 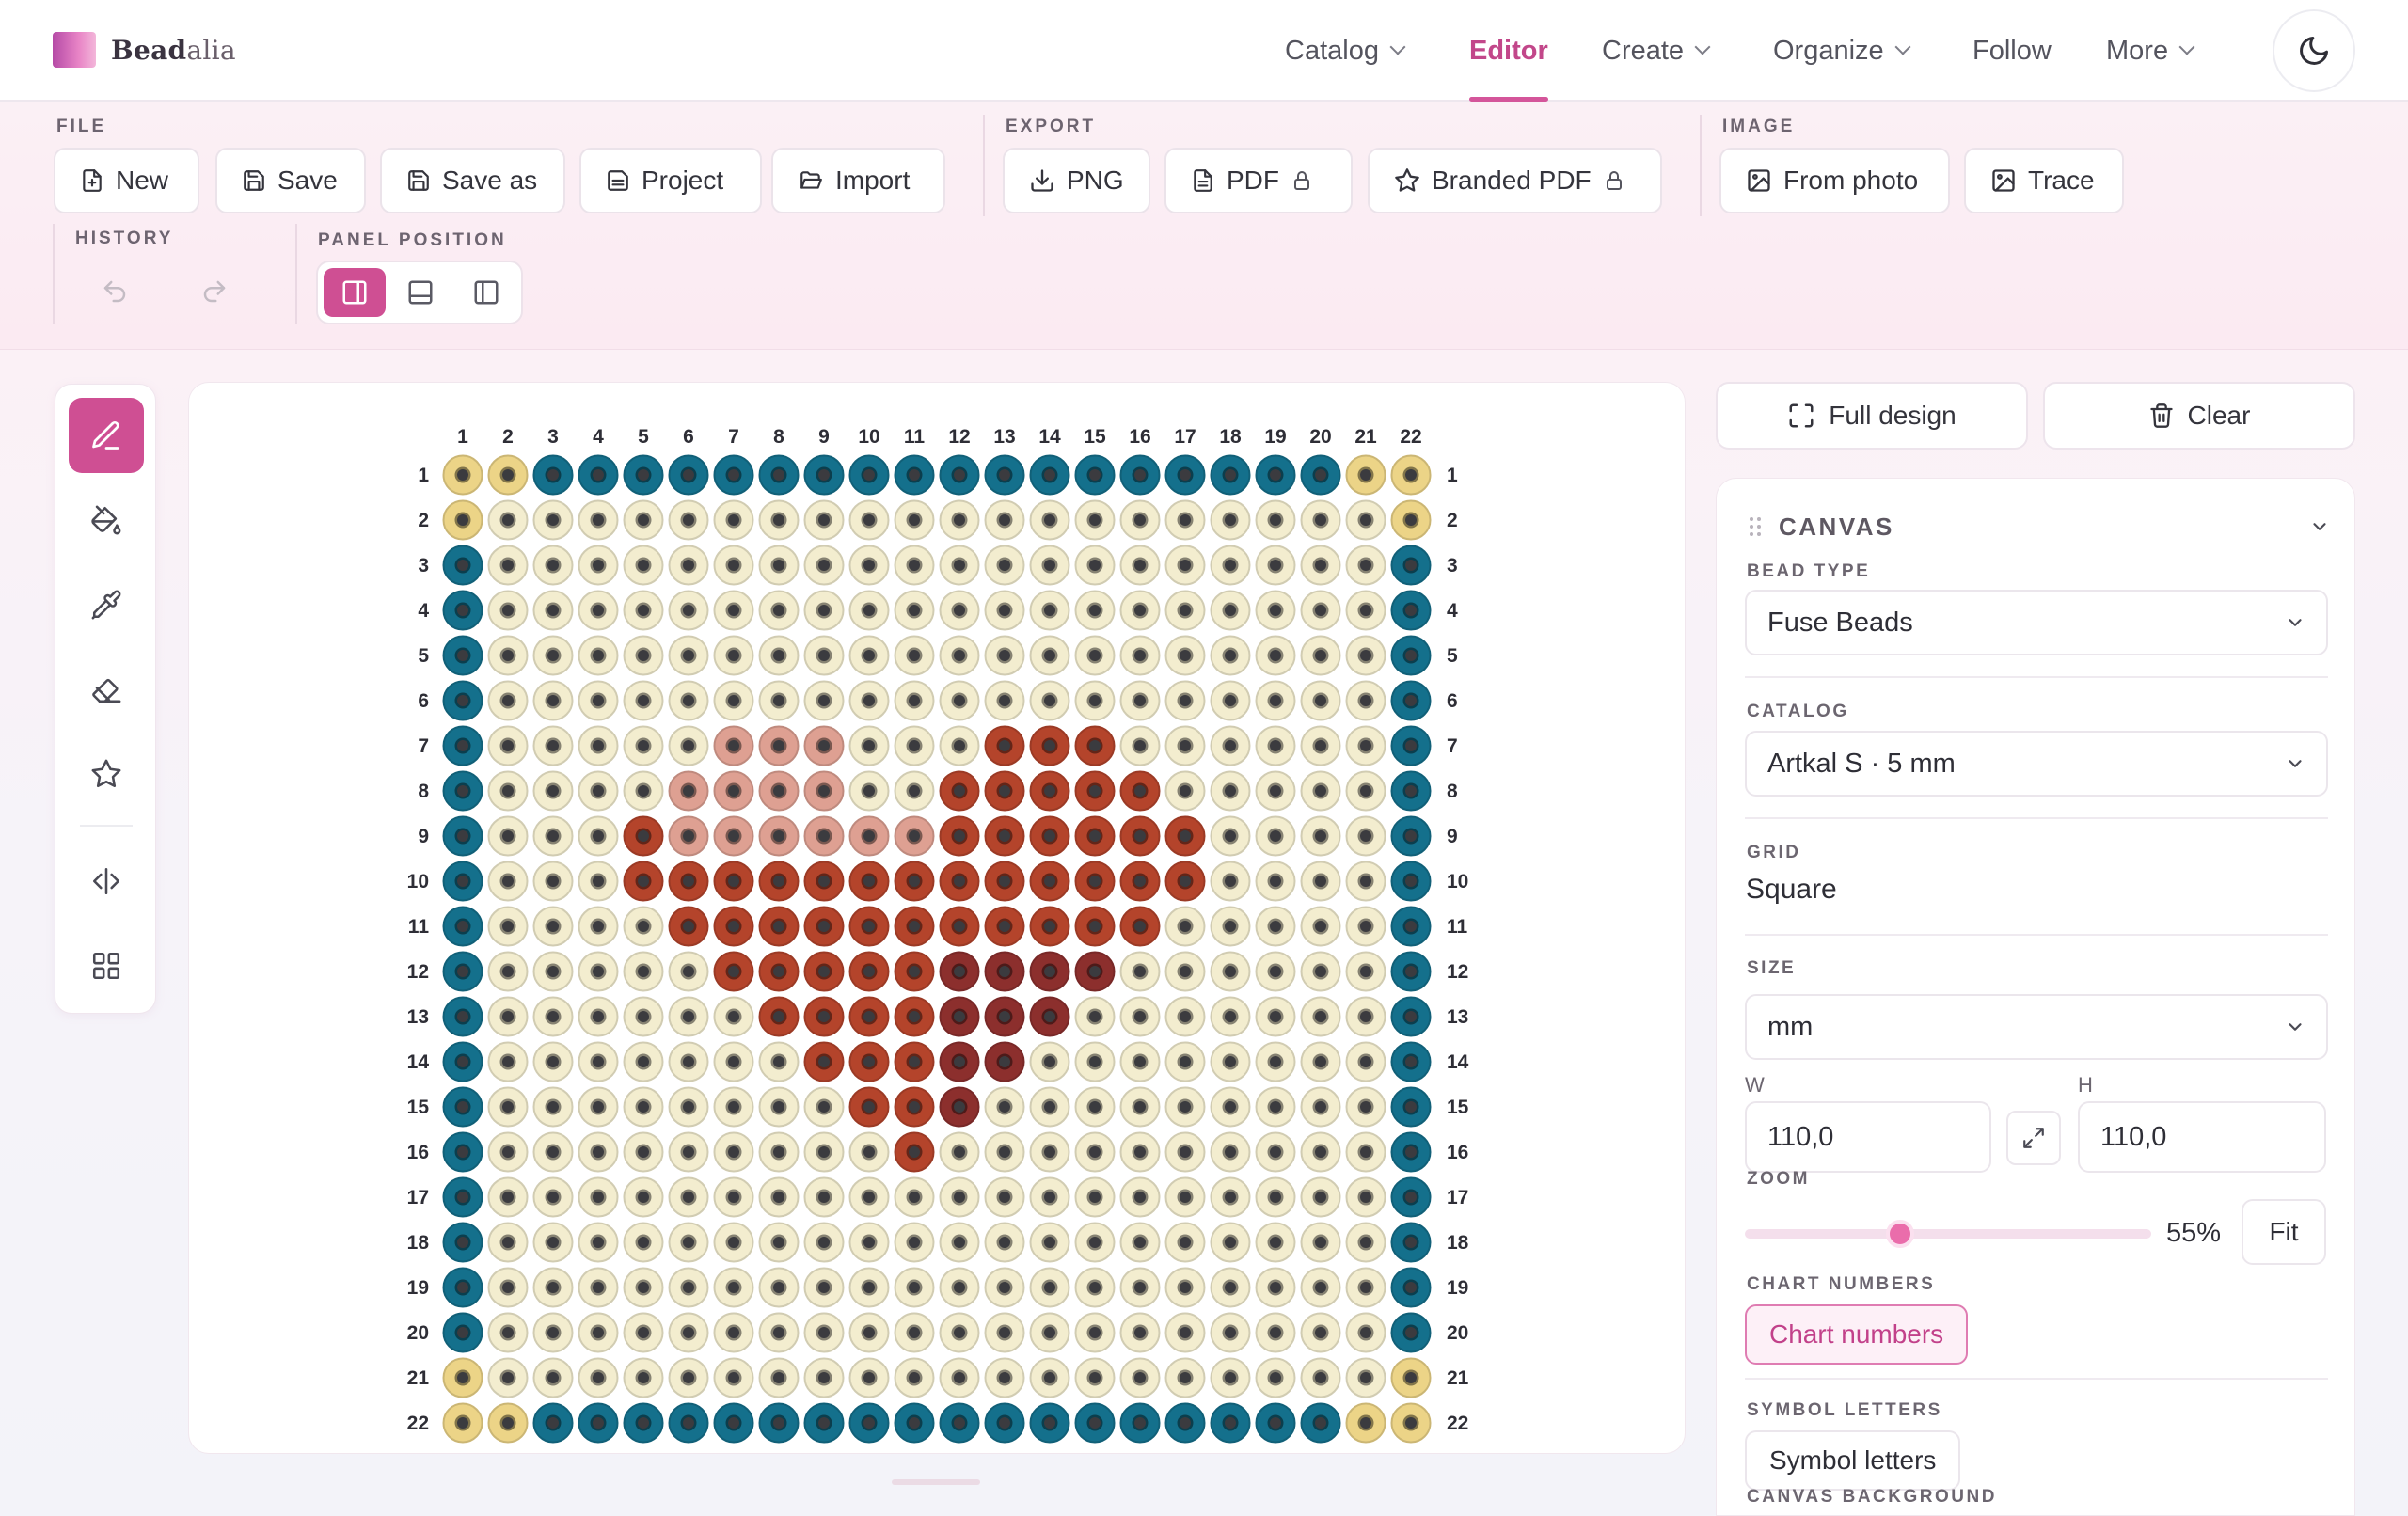 What do you see at coordinates (127, 180) in the screenshot?
I see `new-button: New` at bounding box center [127, 180].